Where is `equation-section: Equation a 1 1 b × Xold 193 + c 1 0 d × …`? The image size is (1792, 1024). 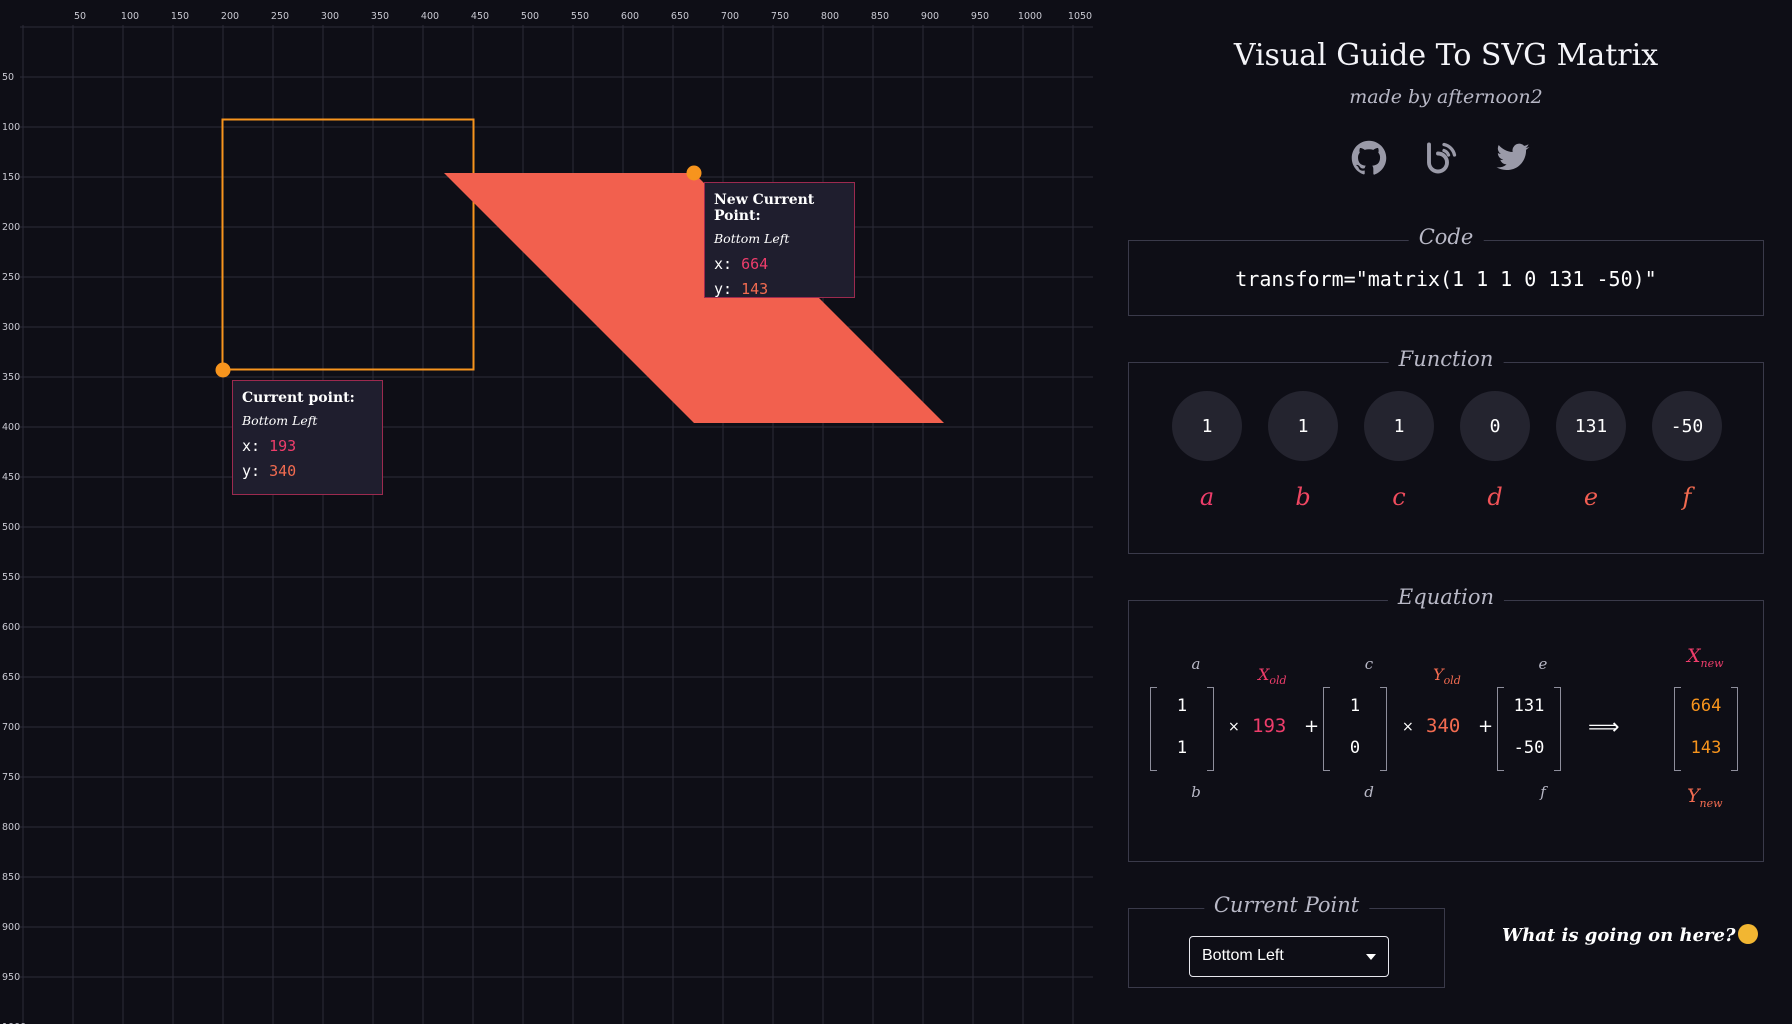
equation-section: Equation a 1 1 b × Xold 193 + c 1 0 d × … is located at coordinates (1446, 723).